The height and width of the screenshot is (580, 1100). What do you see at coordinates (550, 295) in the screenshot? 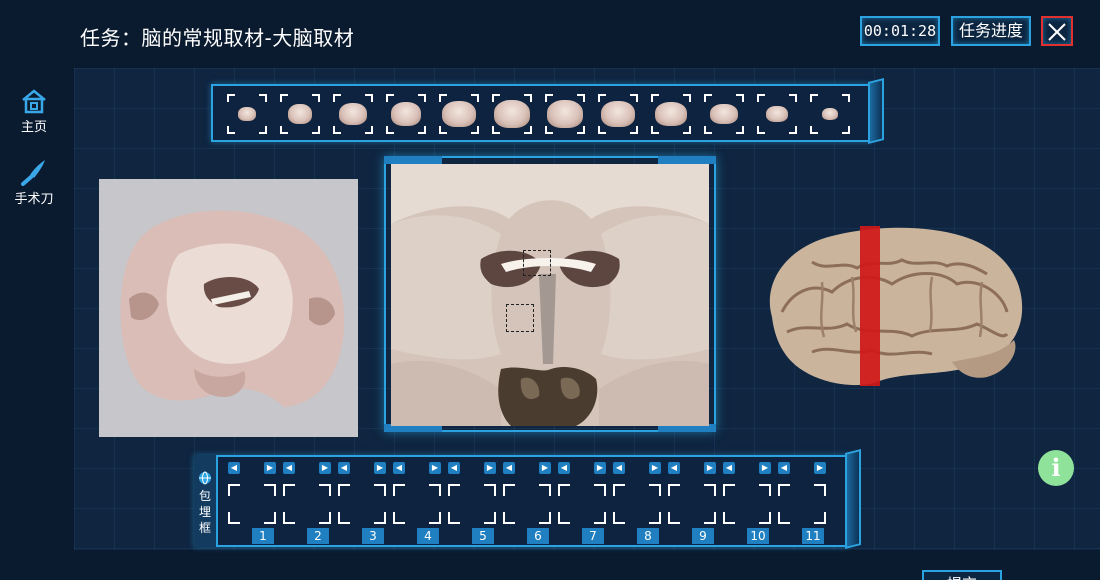
I see `slice-viewer` at bounding box center [550, 295].